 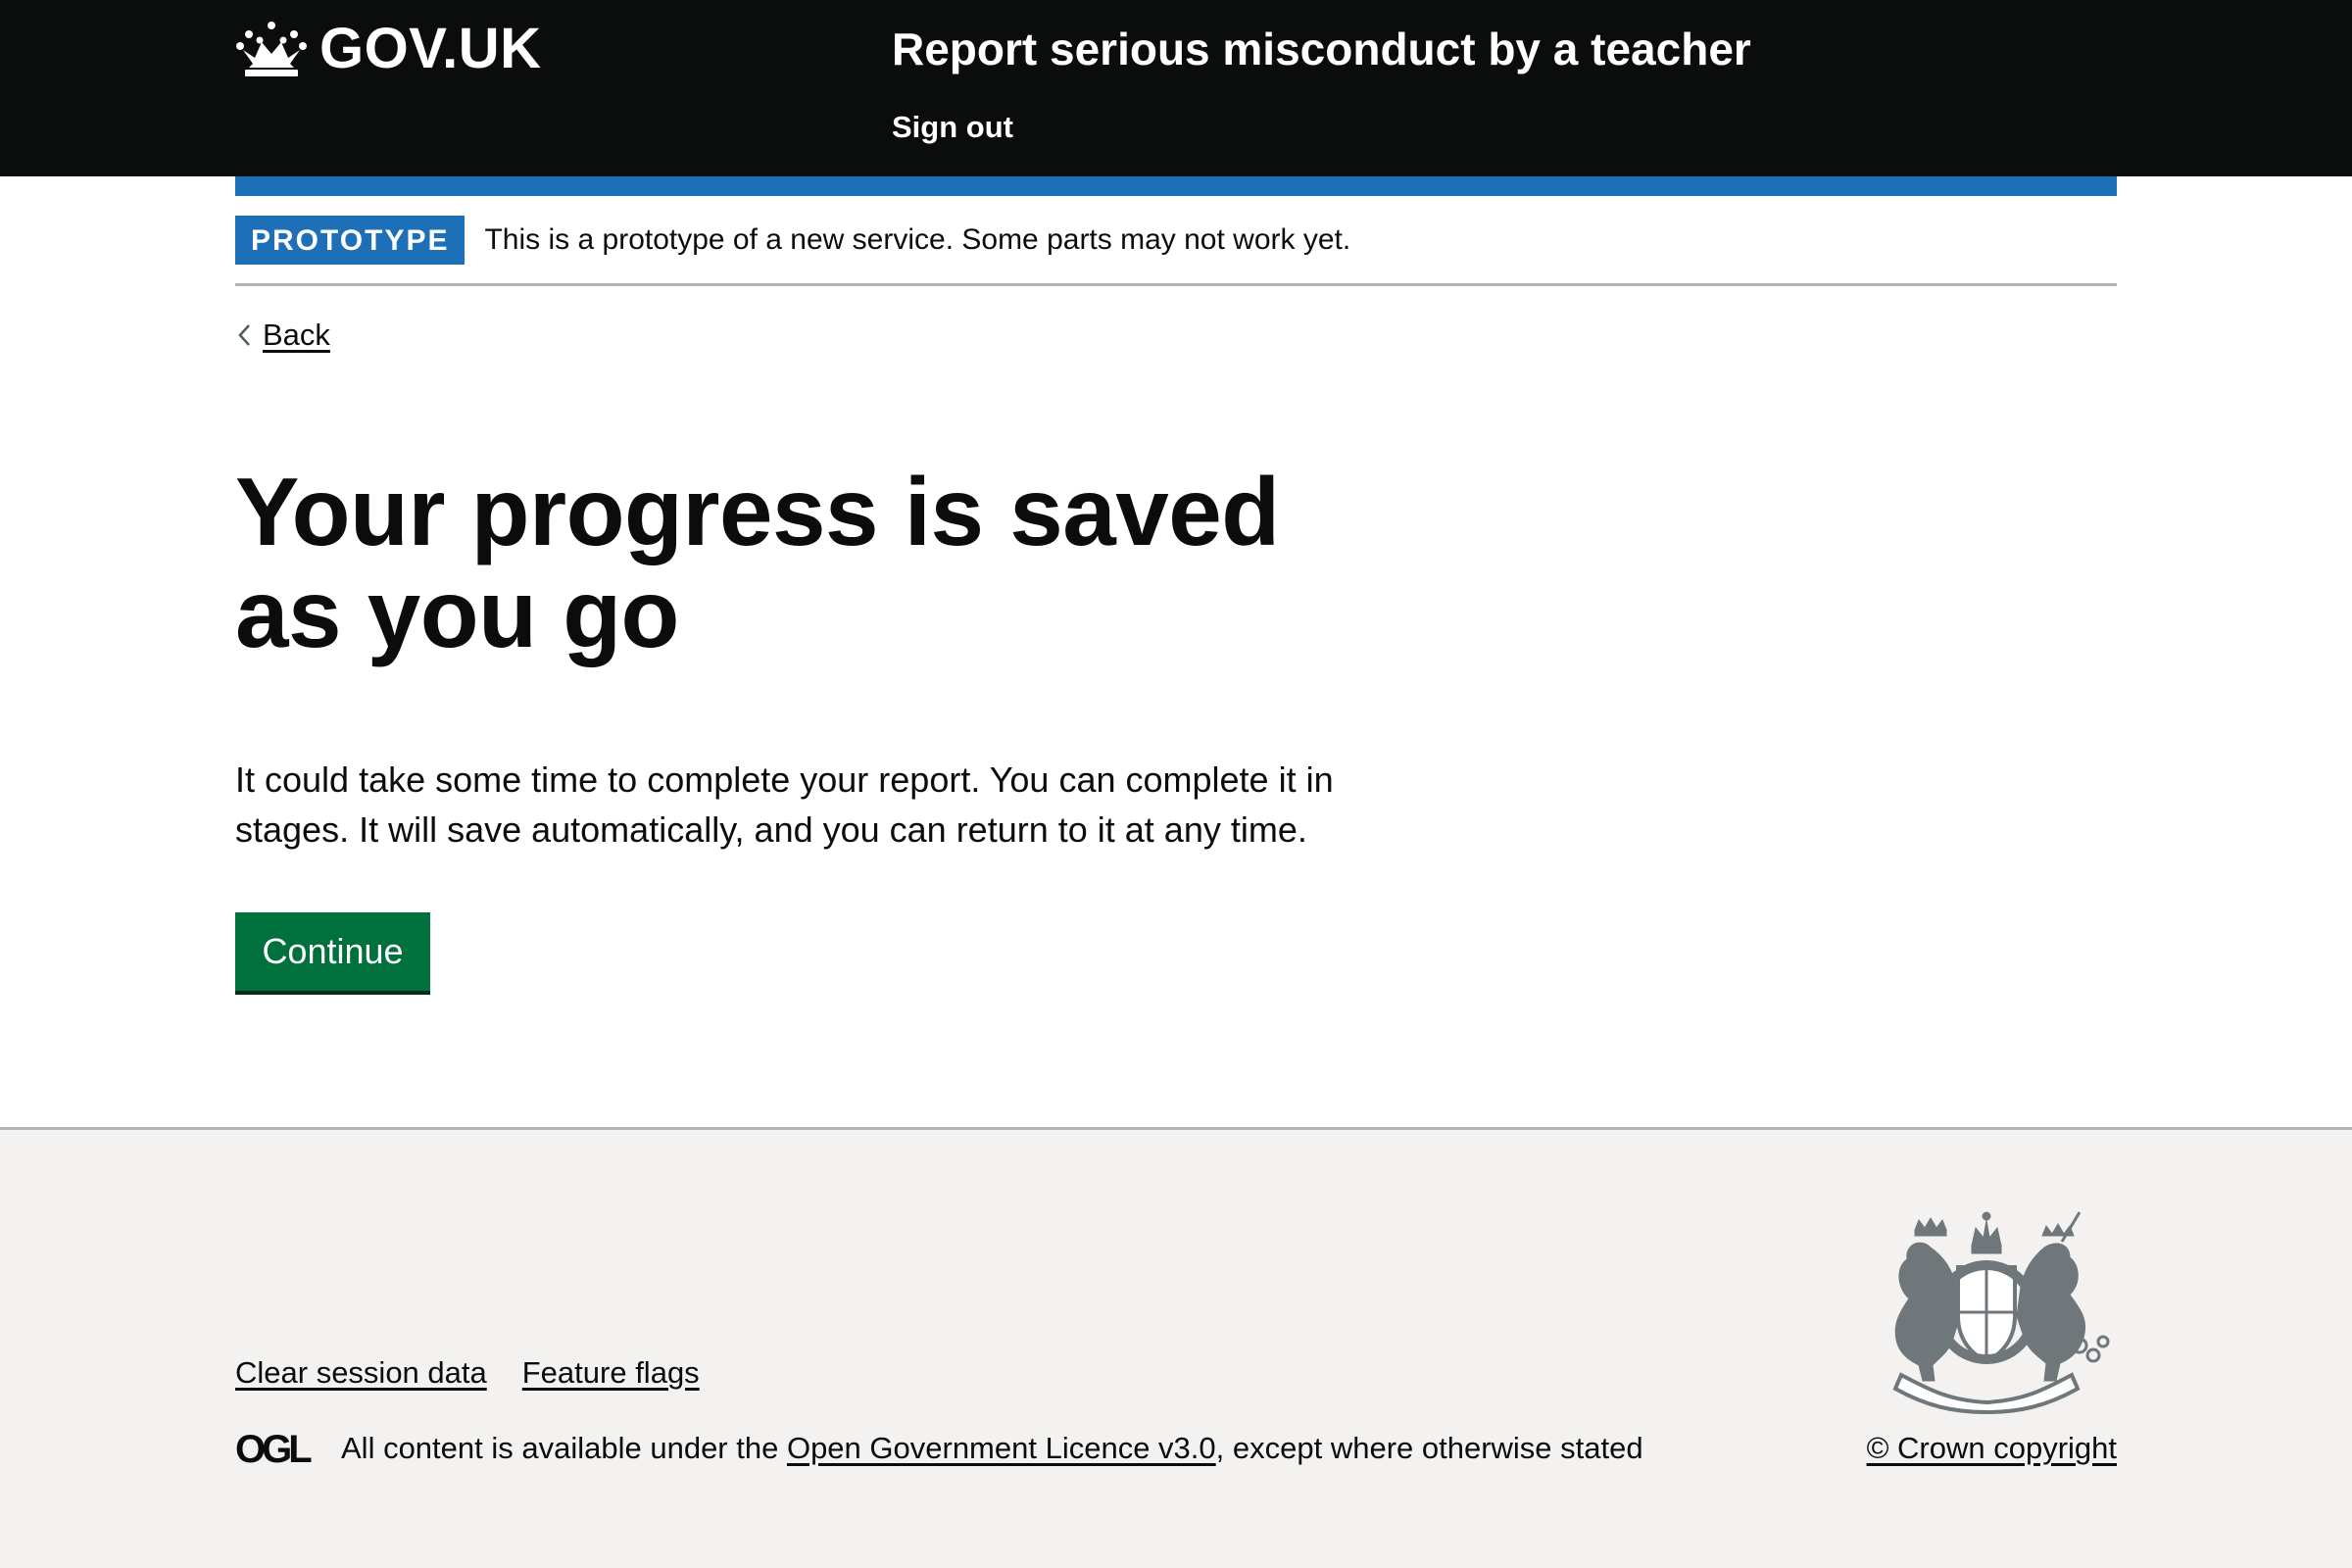 What do you see at coordinates (611, 1373) in the screenshot?
I see `feature-flags-link: Feature flags` at bounding box center [611, 1373].